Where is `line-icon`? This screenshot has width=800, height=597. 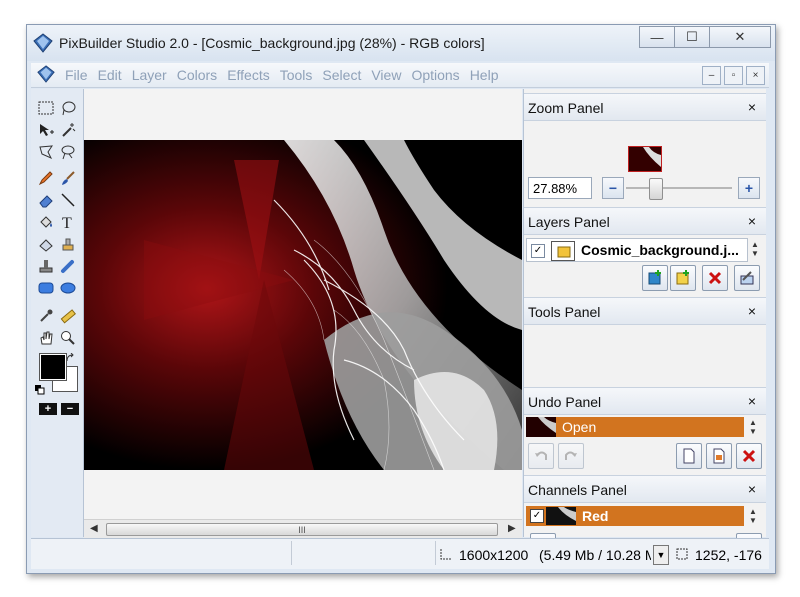
line-icon is located at coordinates (68, 200).